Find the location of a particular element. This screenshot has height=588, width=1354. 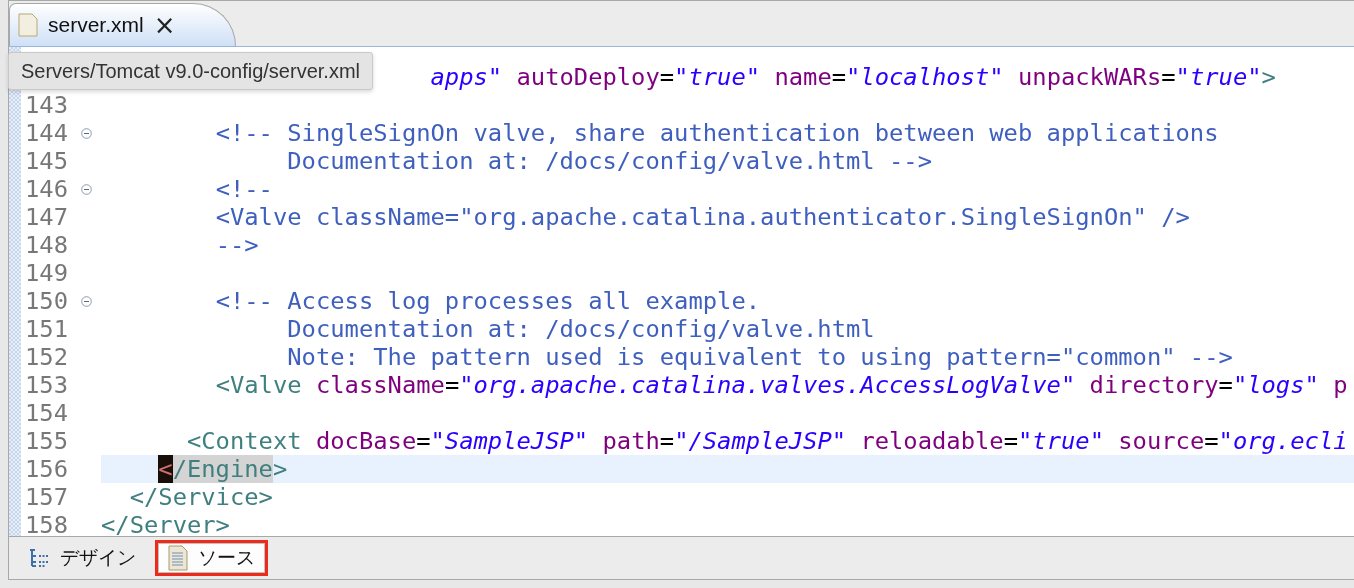

xml-tag: <Valve is located at coordinates (258, 385).